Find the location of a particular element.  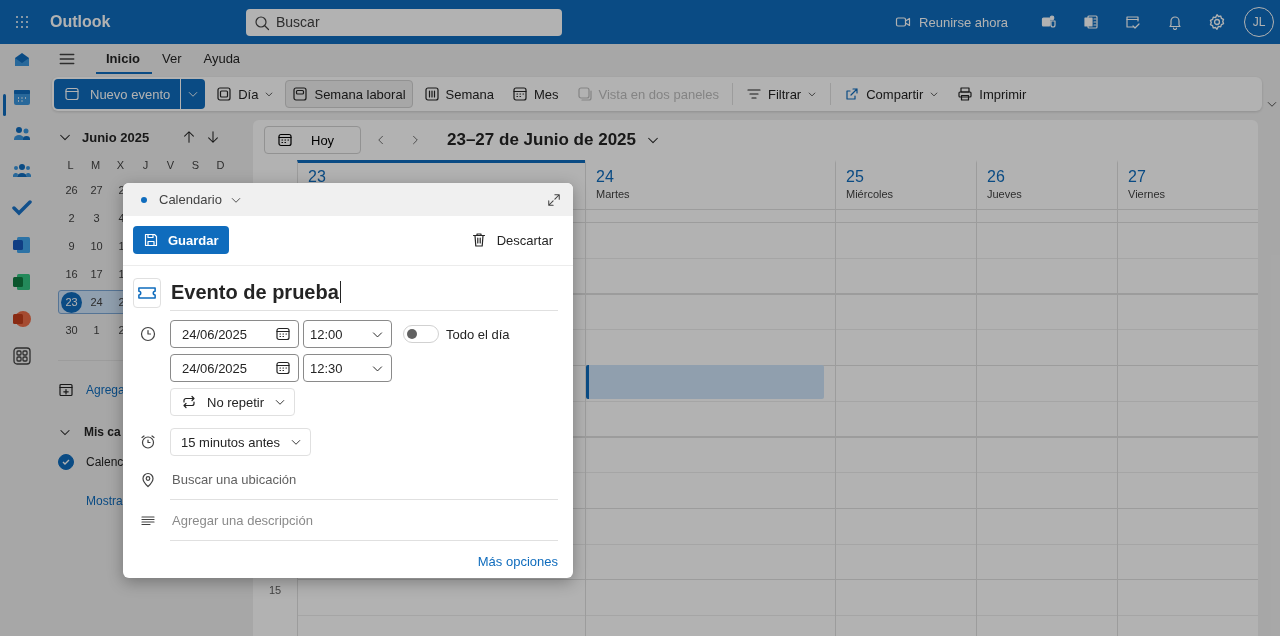

view-button: Mes is located at coordinates (535, 94).